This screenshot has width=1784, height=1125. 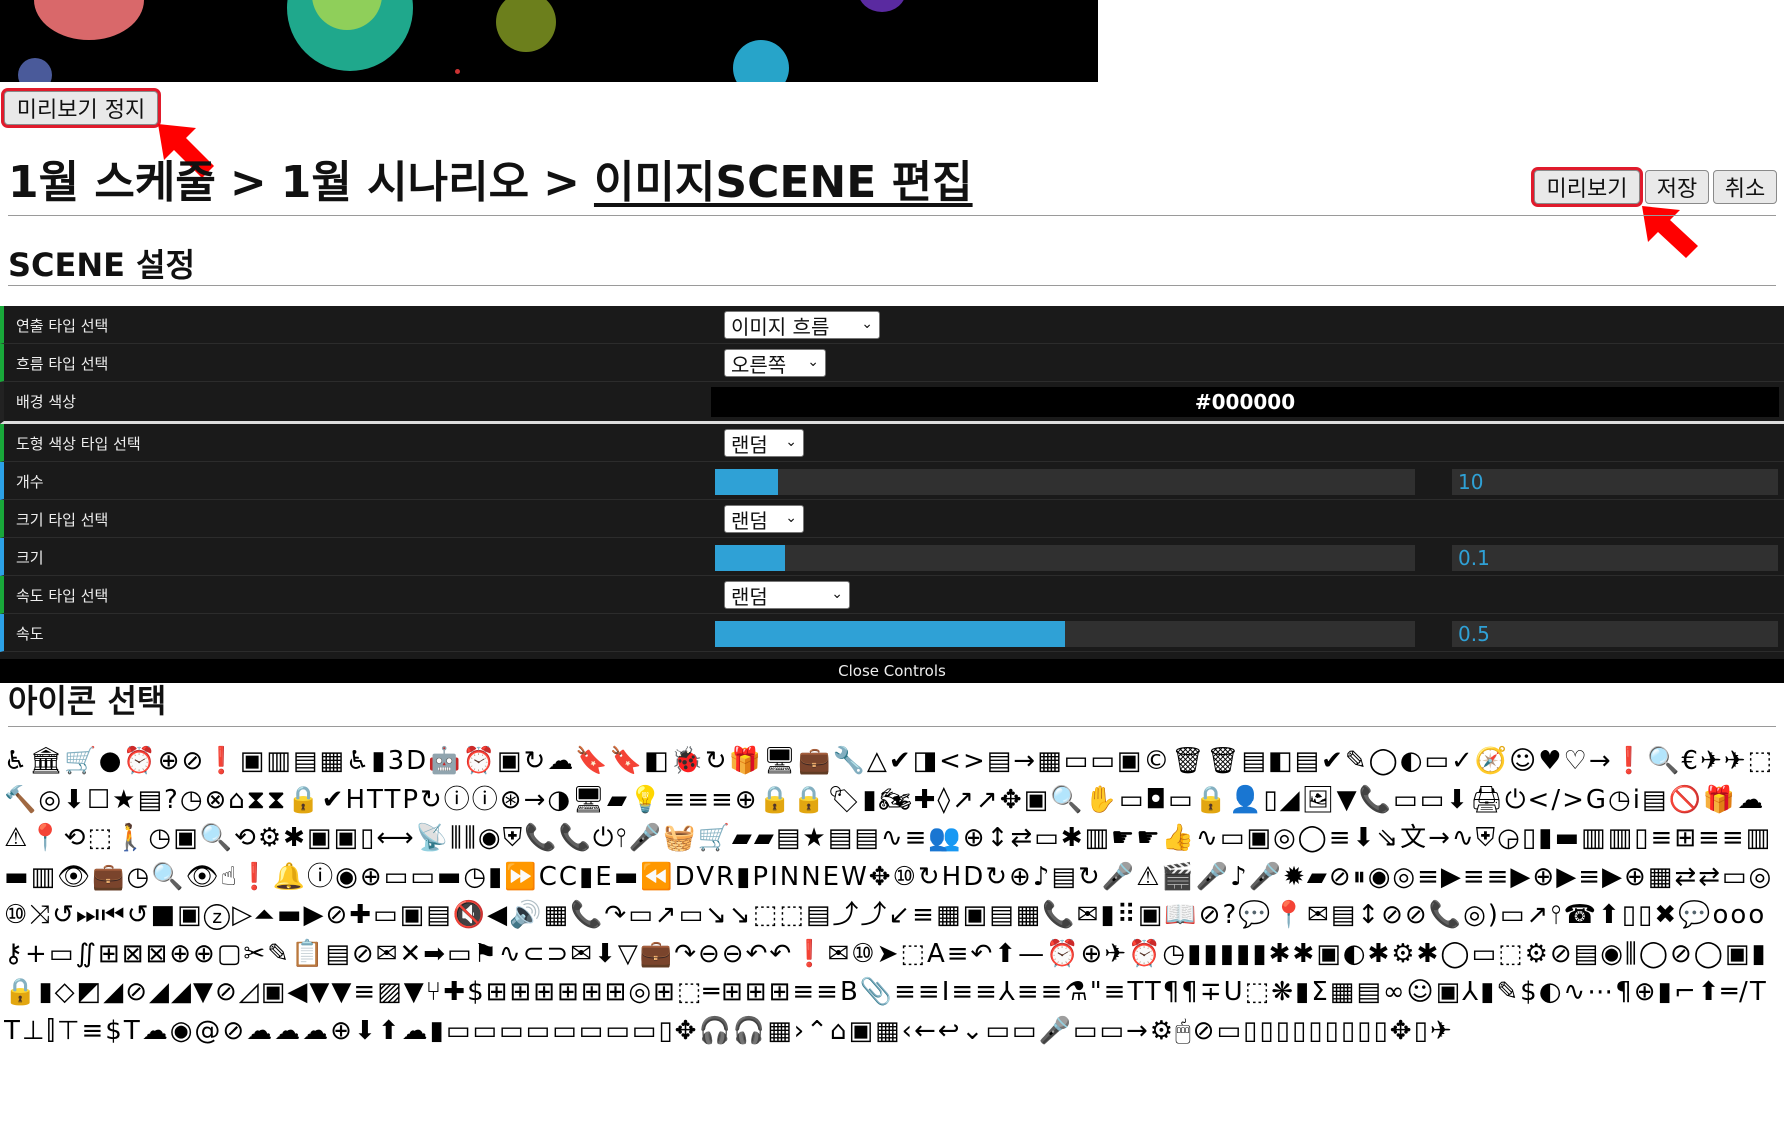 I want to click on control-row-flow-type: 흐름 타입 선택 오른쪽 ⌄, so click(x=892, y=363).